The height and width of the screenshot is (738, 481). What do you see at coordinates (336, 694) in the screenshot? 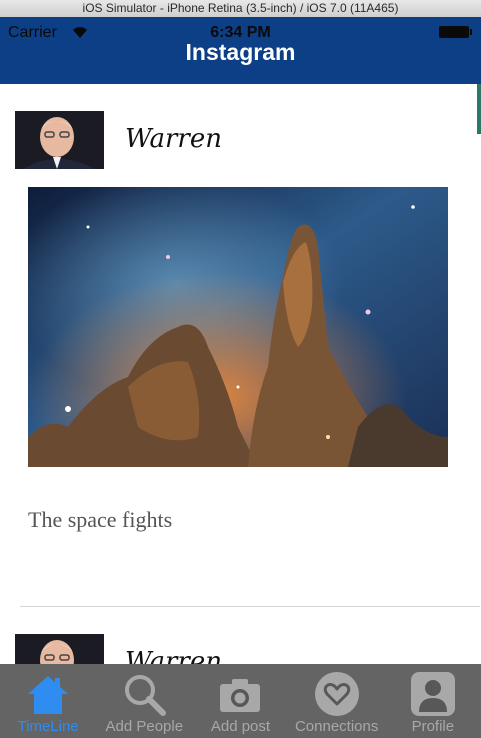
I see `heart-icon` at bounding box center [336, 694].